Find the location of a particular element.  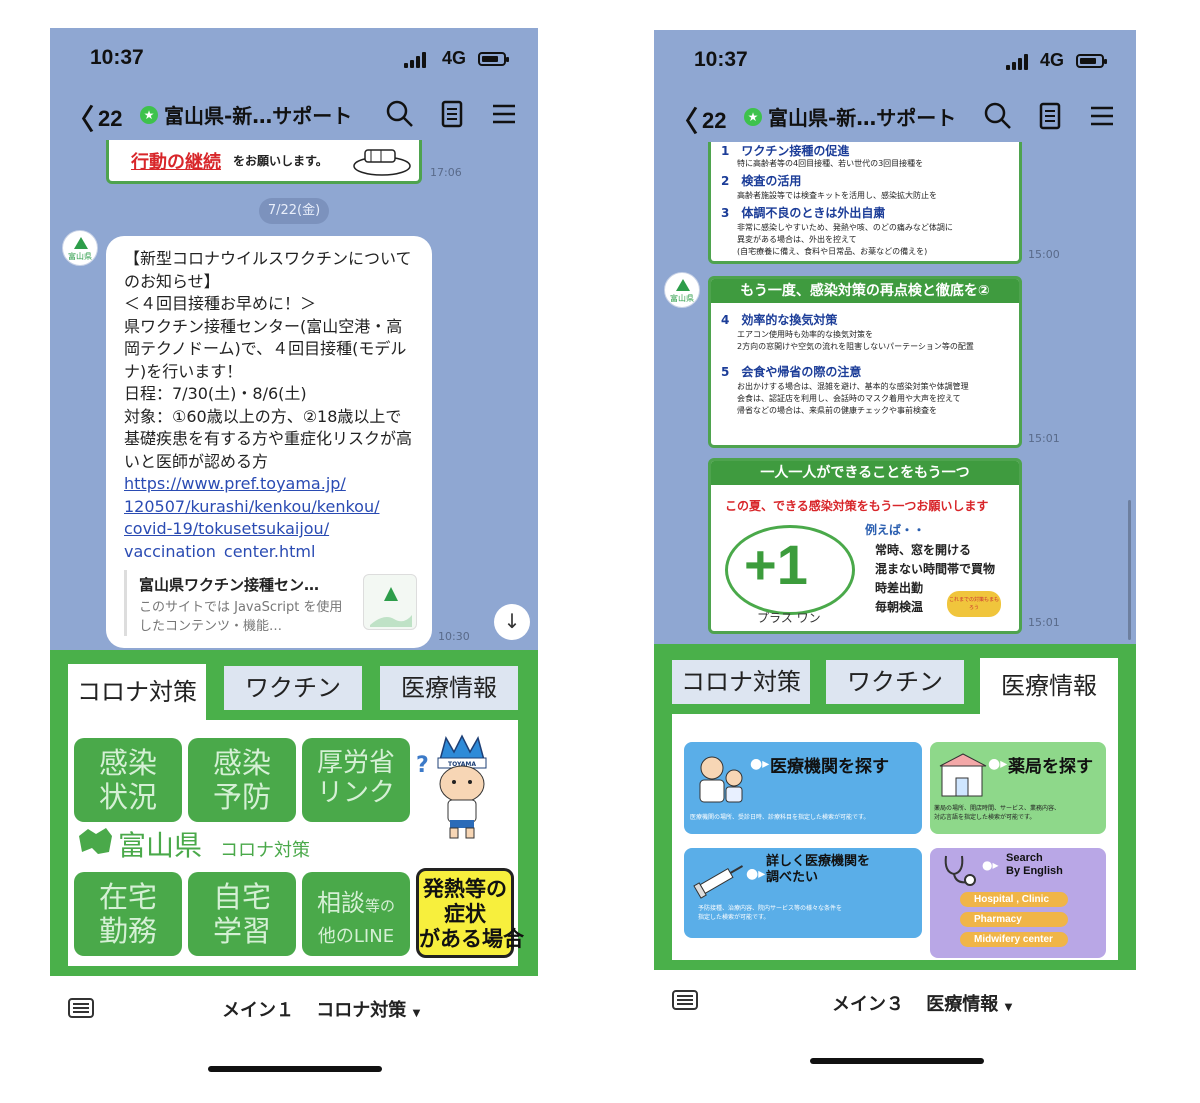

menu-name: メイン１ is located at coordinates (258, 1010).